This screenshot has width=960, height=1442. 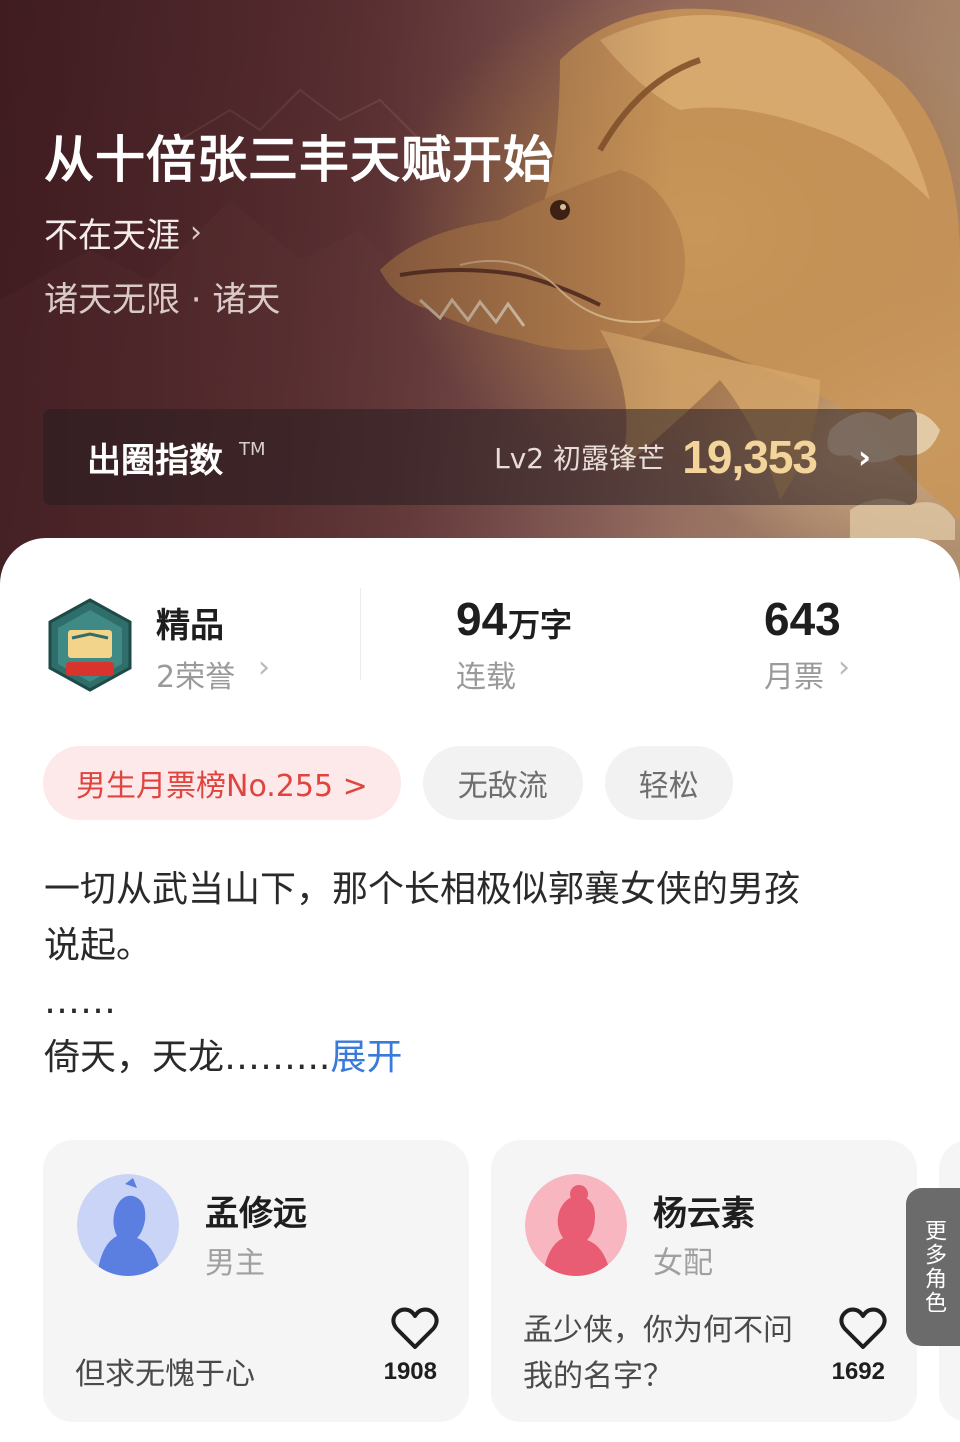 I want to click on synopsis-line: 一切从武当山下，那个长相极似郭襄女侠的男孩, so click(x=422, y=889).